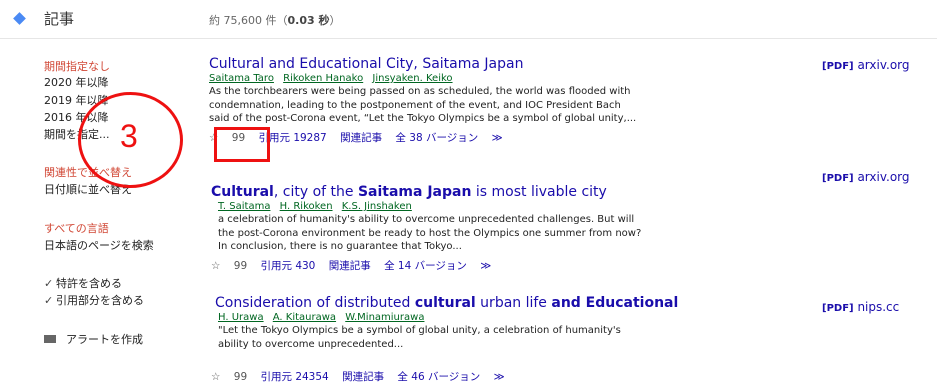 The width and height of the screenshot is (937, 389). Describe the element at coordinates (323, 78) in the screenshot. I see `author-link: Rikoken Hanako` at that location.